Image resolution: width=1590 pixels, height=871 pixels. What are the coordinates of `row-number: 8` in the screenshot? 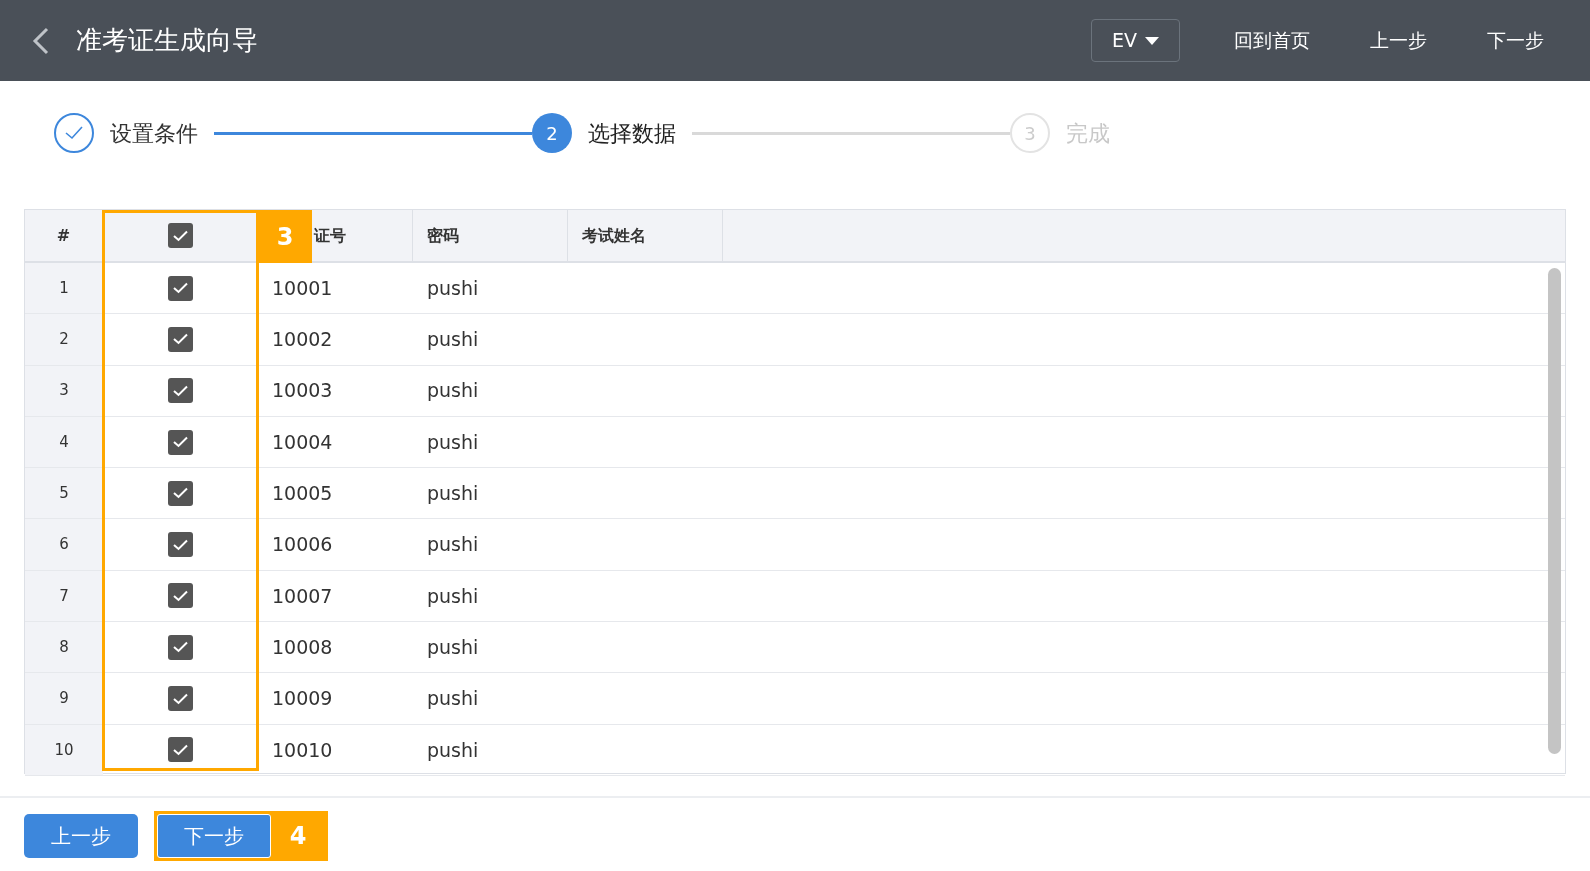 It's located at (64, 647).